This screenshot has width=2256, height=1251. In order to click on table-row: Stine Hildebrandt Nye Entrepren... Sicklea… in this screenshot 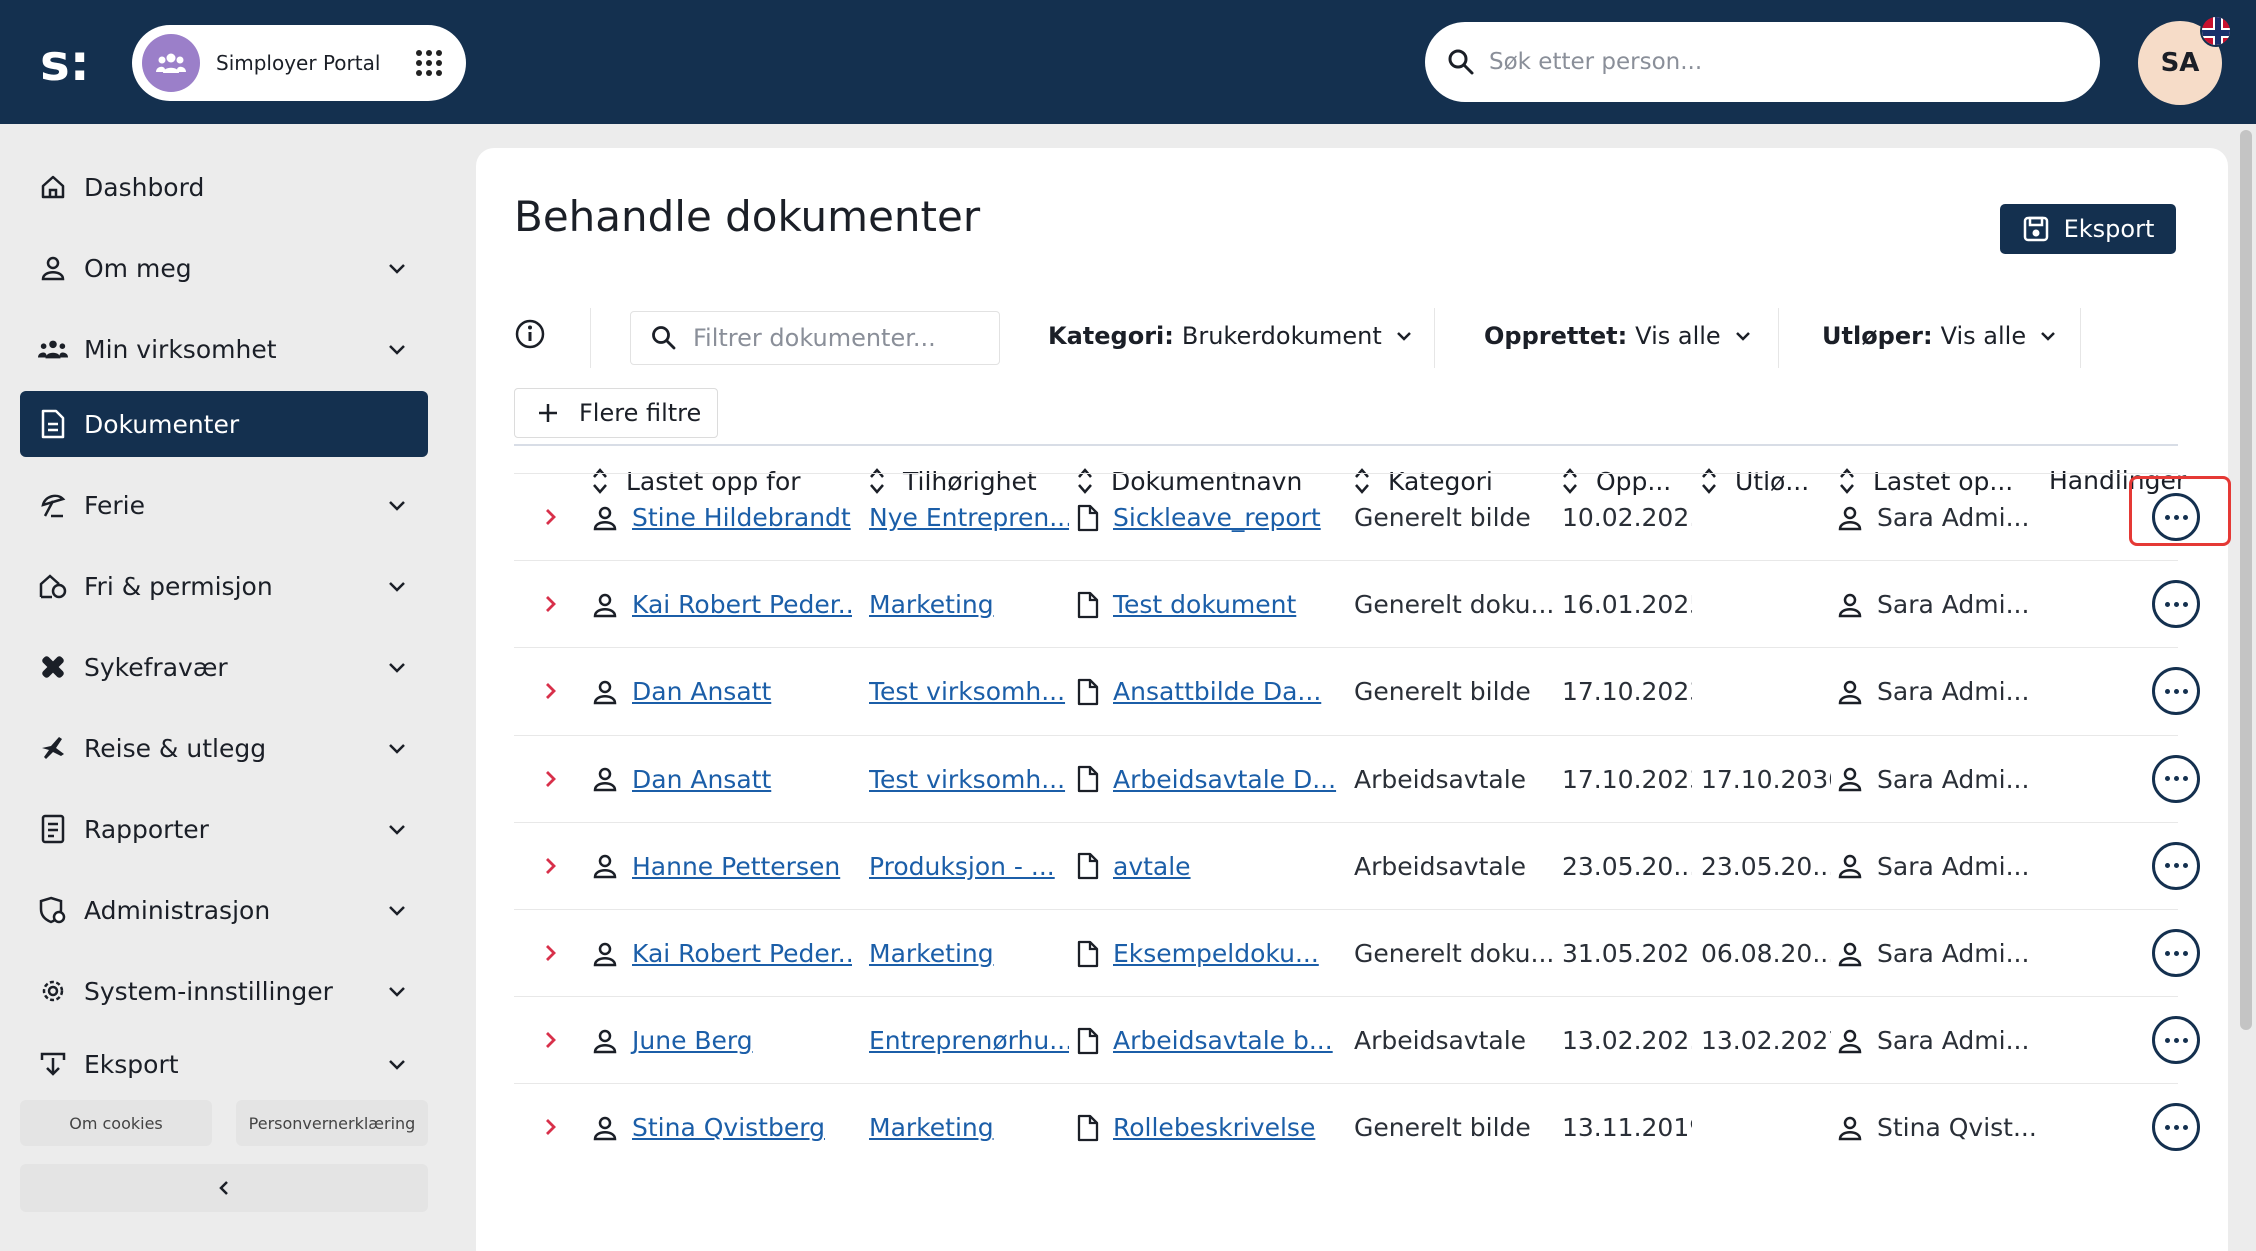, I will do `click(1372, 517)`.